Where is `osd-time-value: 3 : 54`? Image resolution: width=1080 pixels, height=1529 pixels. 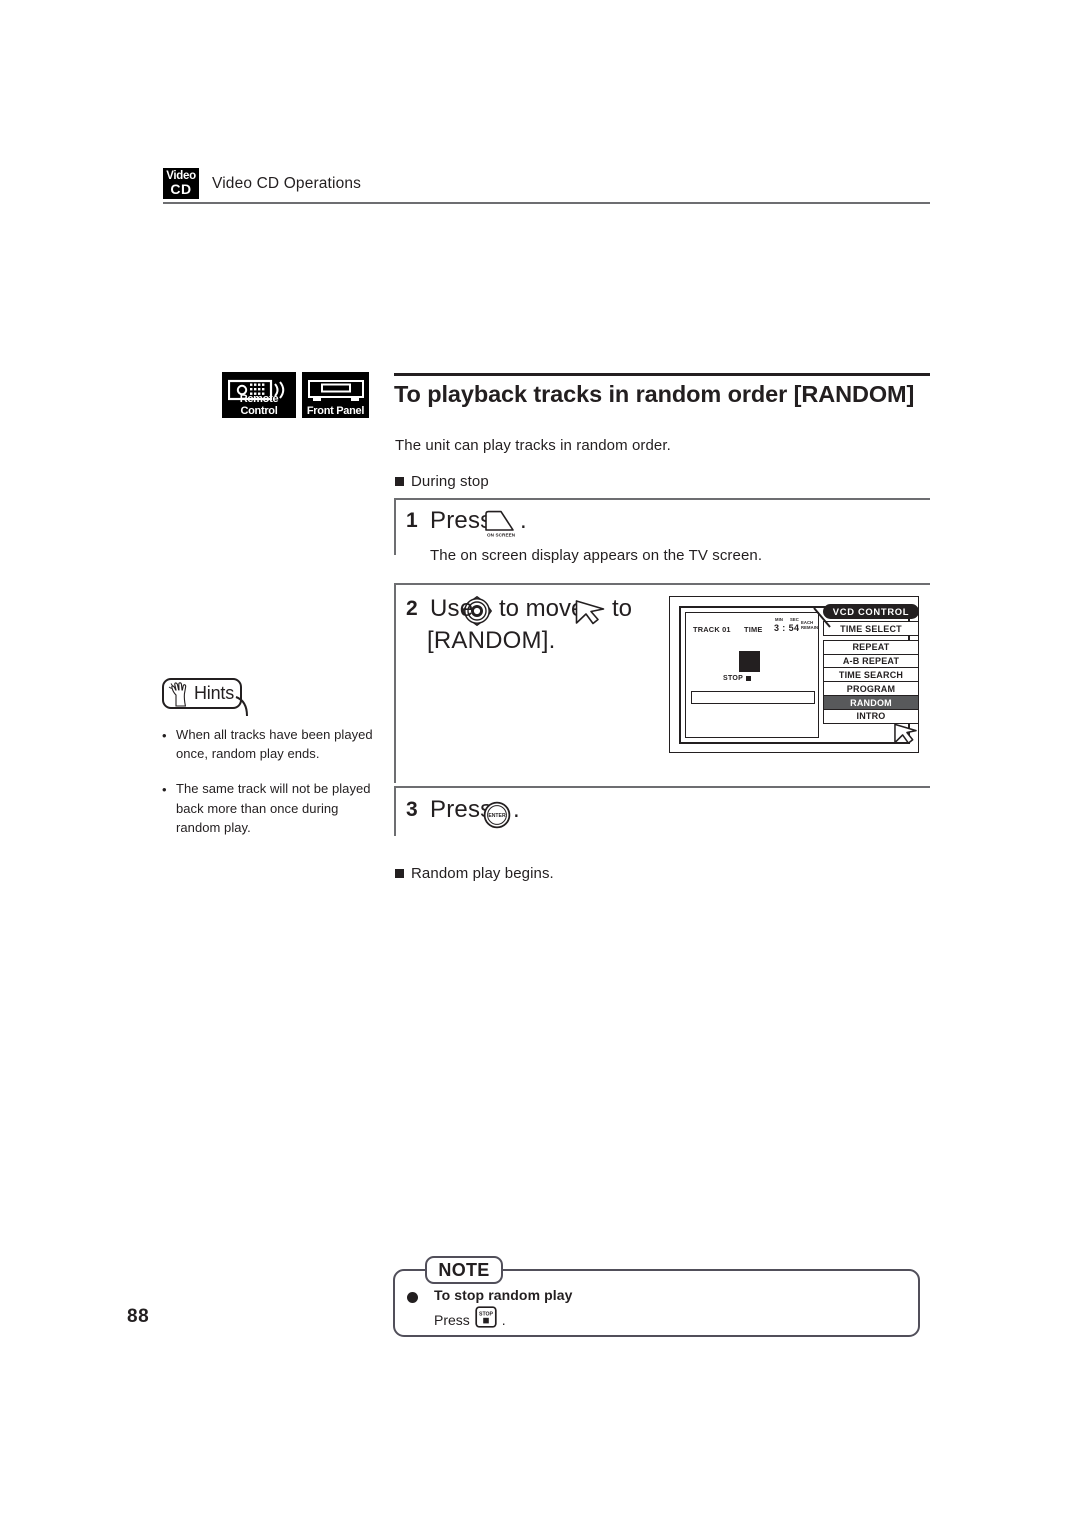
osd-time-value: 3 : 54 is located at coordinates (787, 628).